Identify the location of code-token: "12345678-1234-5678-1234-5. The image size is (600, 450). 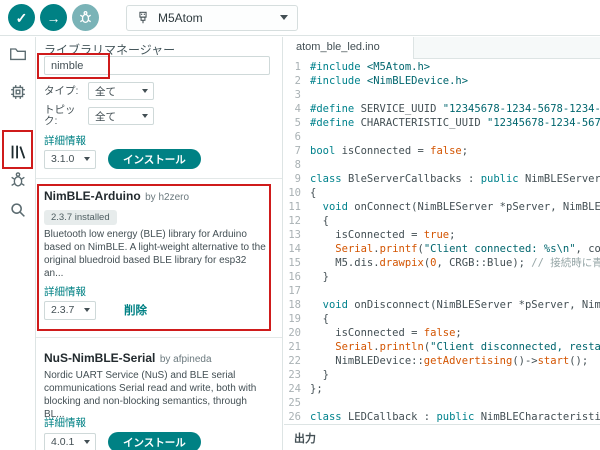
(521, 109).